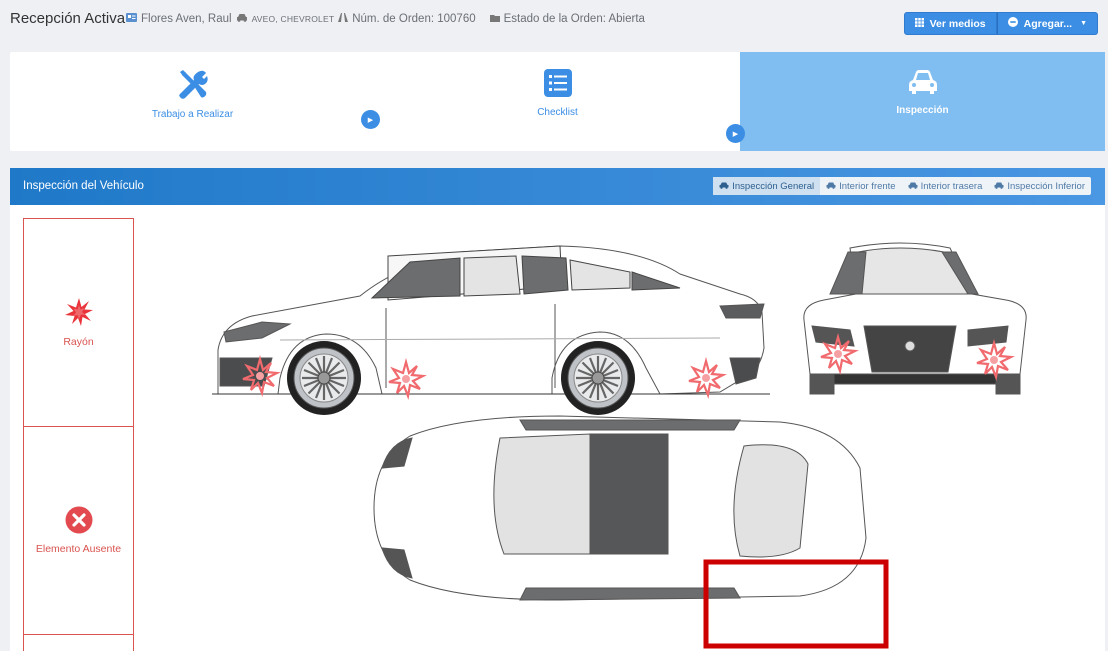 This screenshot has height=651, width=1108. I want to click on step-trabajo: Trabajo a Realizar, so click(192, 101).